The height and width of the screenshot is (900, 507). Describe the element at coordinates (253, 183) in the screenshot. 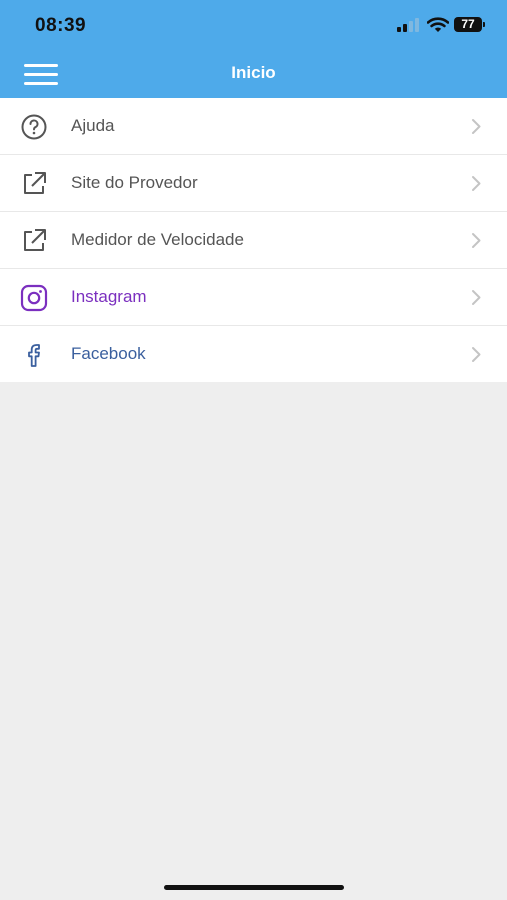

I see `menu-item-site-do-provedor: Site do Provedor` at that location.